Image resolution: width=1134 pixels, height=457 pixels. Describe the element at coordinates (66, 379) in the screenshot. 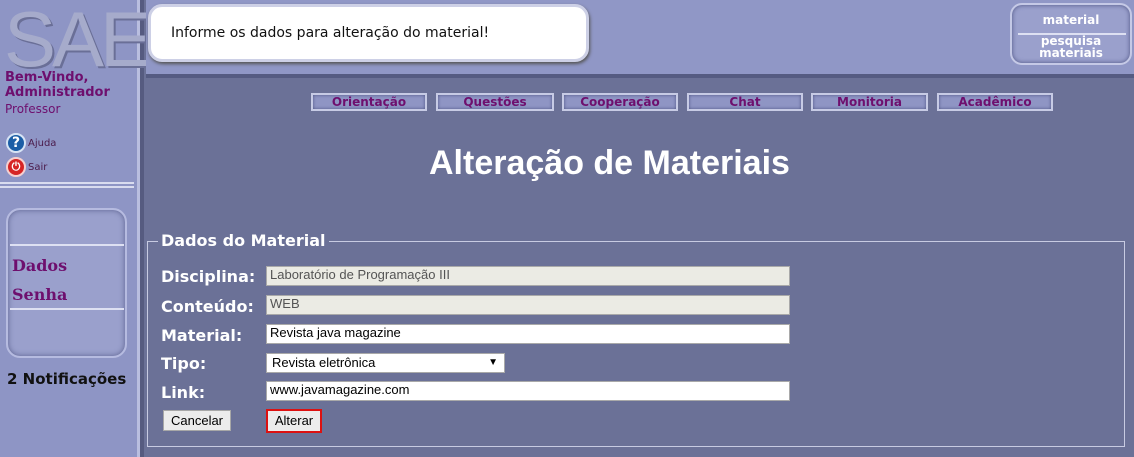

I see `notifications-count: 2 Notificações` at that location.